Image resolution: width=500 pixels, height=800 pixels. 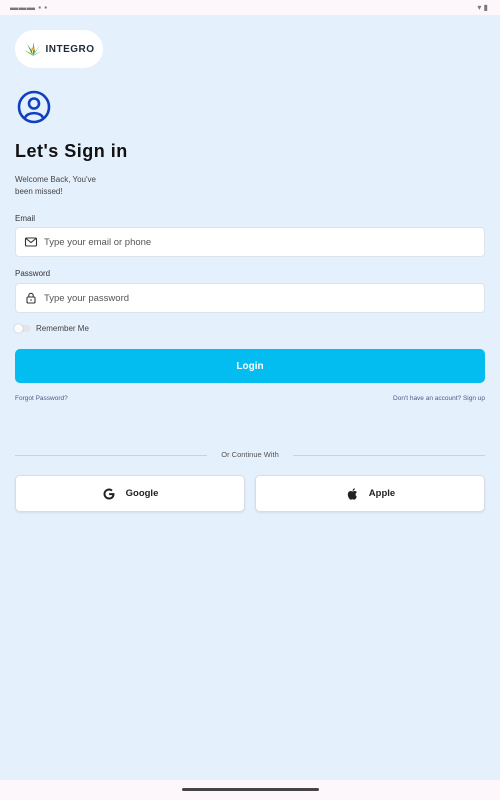 I want to click on remember-me-toggle, so click(x=22, y=328).